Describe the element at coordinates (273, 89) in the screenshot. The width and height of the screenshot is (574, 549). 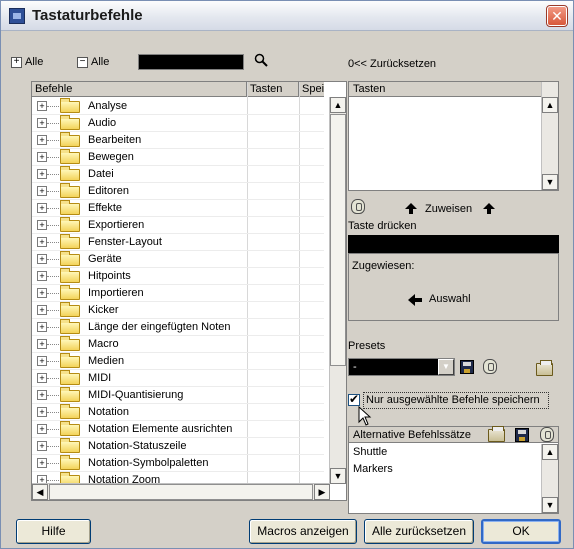
I see `column-keys: Tasten` at that location.